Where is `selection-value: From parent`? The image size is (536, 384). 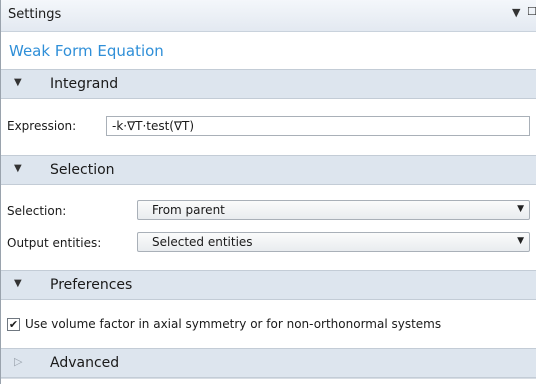 selection-value: From parent is located at coordinates (188, 210).